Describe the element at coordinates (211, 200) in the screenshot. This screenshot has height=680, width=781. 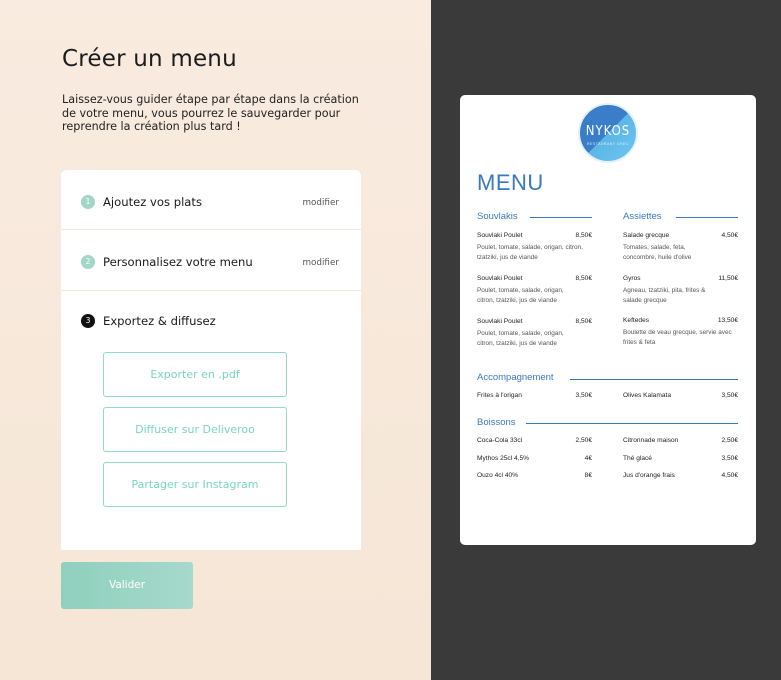
I see `step-add-dishes: 1 Ajoutez vos plats modifier` at that location.